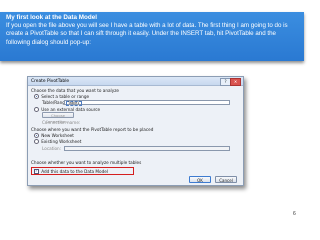 Image resolution: width=320 pixels, height=240 pixels. Describe the element at coordinates (65, 96) in the screenshot. I see `option-select-table-label: Select a table or range` at that location.